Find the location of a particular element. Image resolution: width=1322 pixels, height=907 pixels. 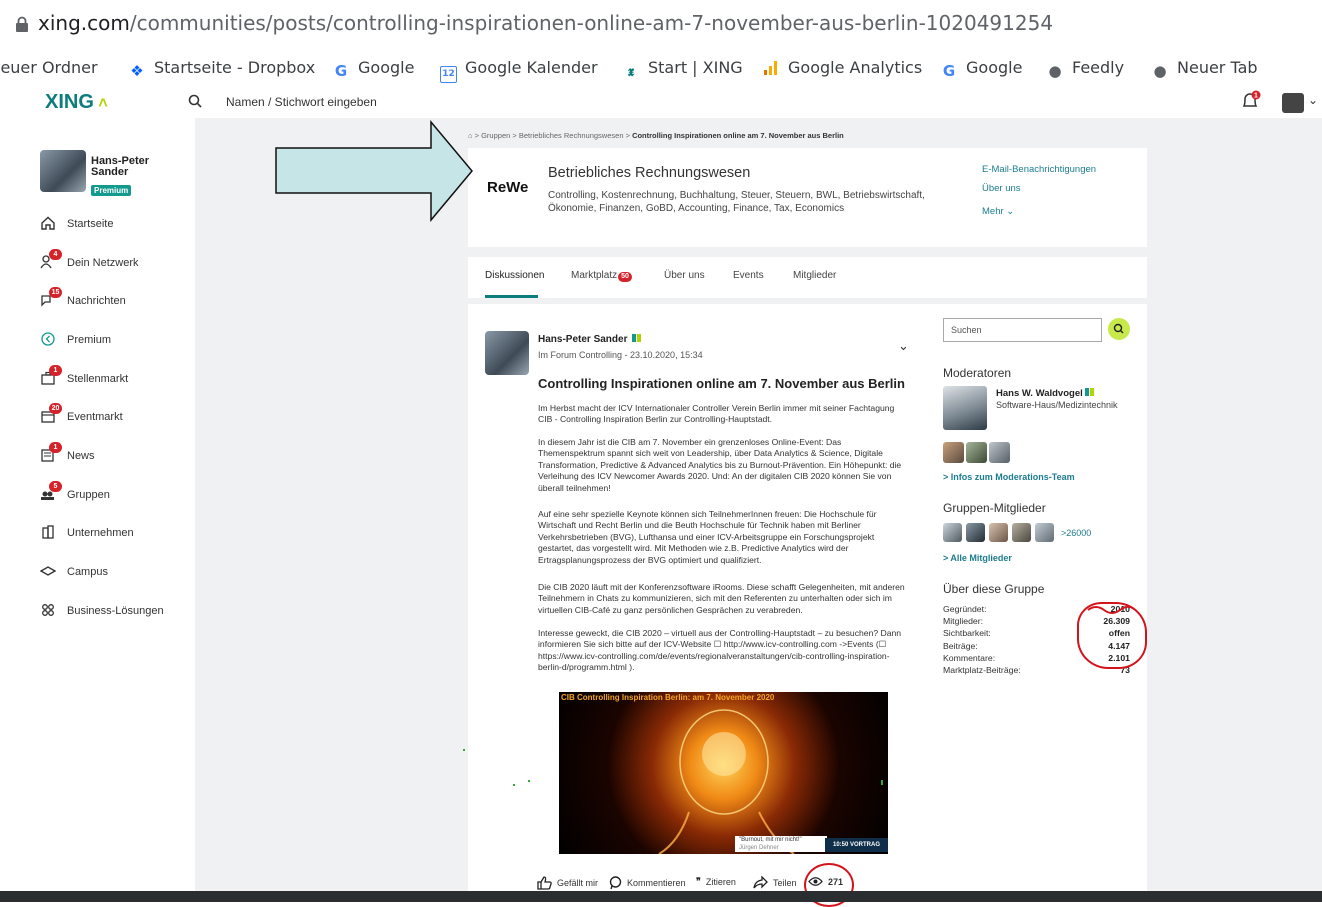

sidebar-item-label: Dein Netzwerk is located at coordinates (103, 263).